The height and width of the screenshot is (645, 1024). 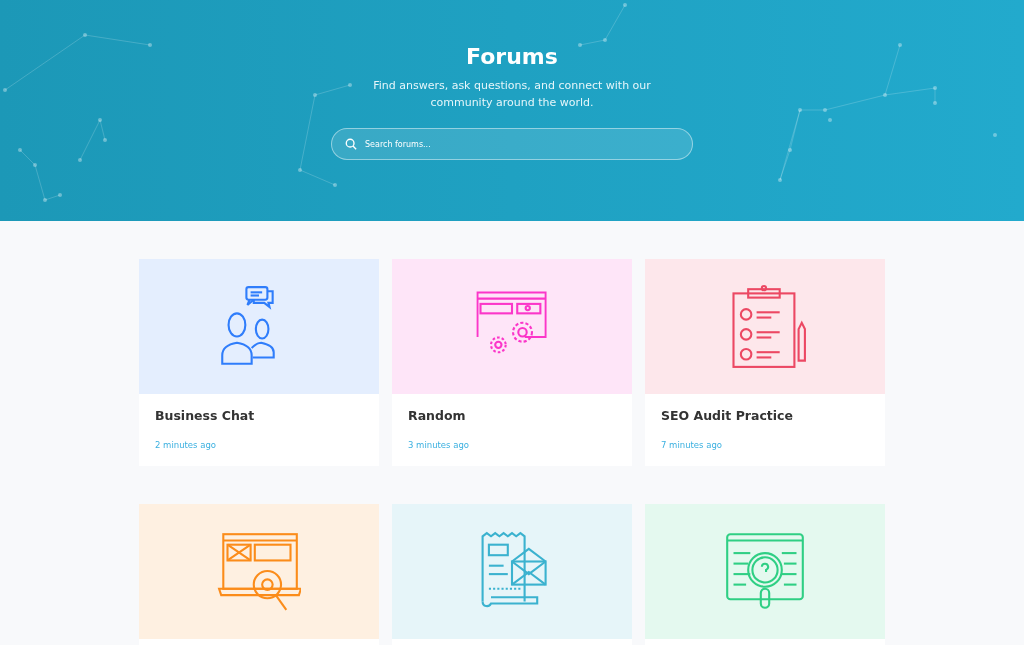 I want to click on forum-title: Business Chat, so click(x=205, y=415).